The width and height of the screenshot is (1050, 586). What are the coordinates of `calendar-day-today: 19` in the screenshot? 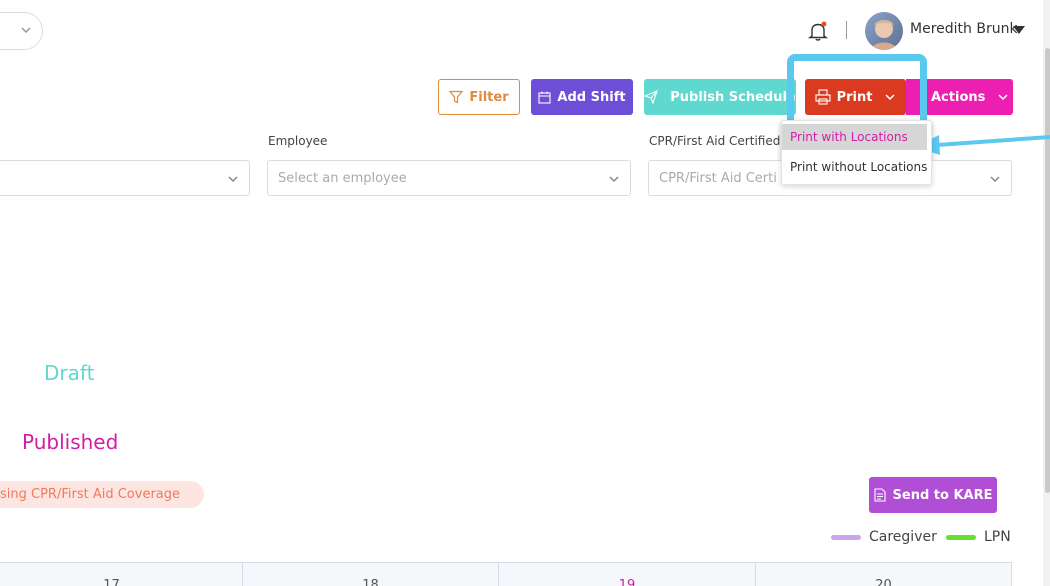 It's located at (627, 574).